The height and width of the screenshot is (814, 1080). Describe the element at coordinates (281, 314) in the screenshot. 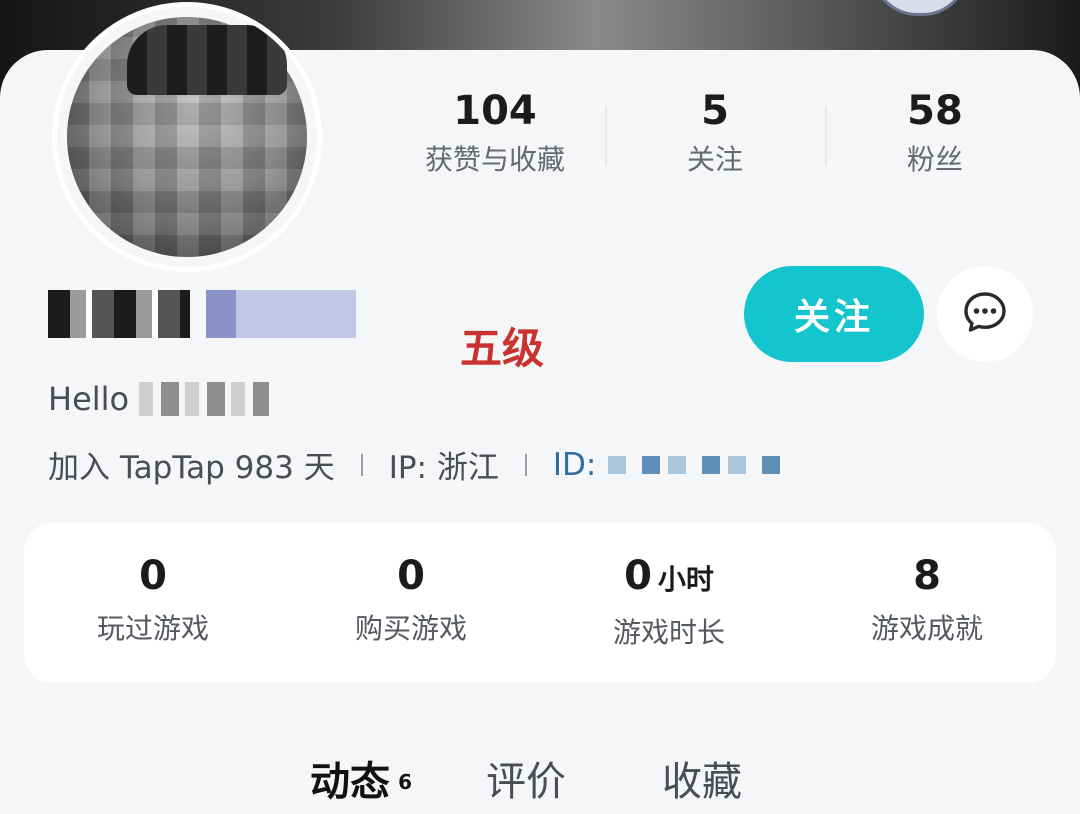

I see `user-badge-redacted` at that location.